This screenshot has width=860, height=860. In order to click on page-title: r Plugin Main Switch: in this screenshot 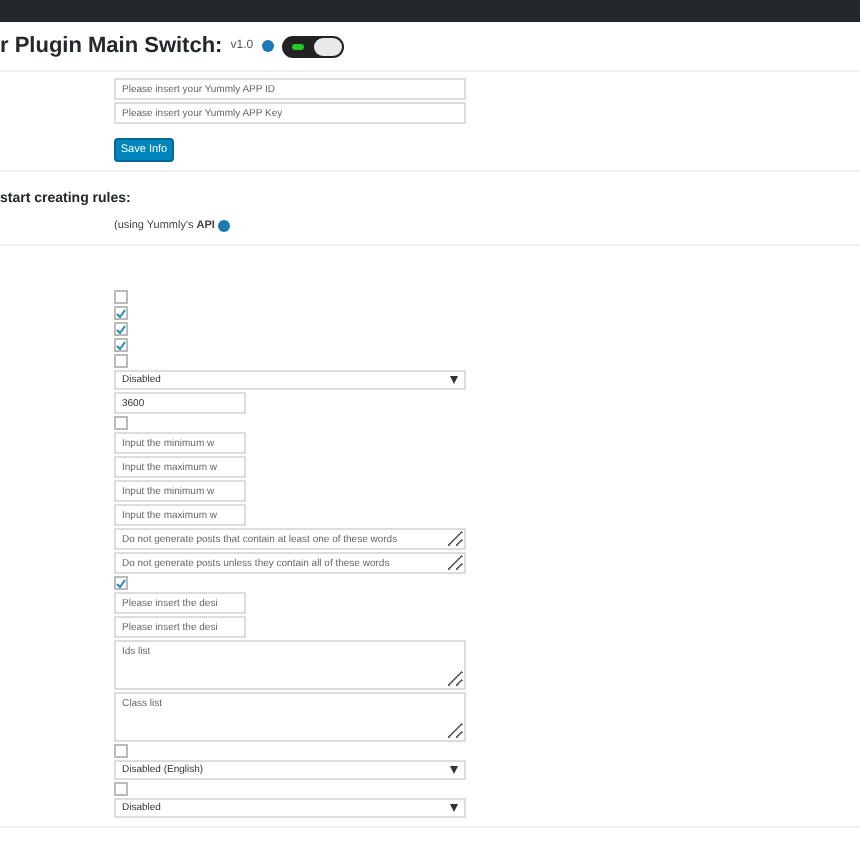, I will do `click(111, 46)`.